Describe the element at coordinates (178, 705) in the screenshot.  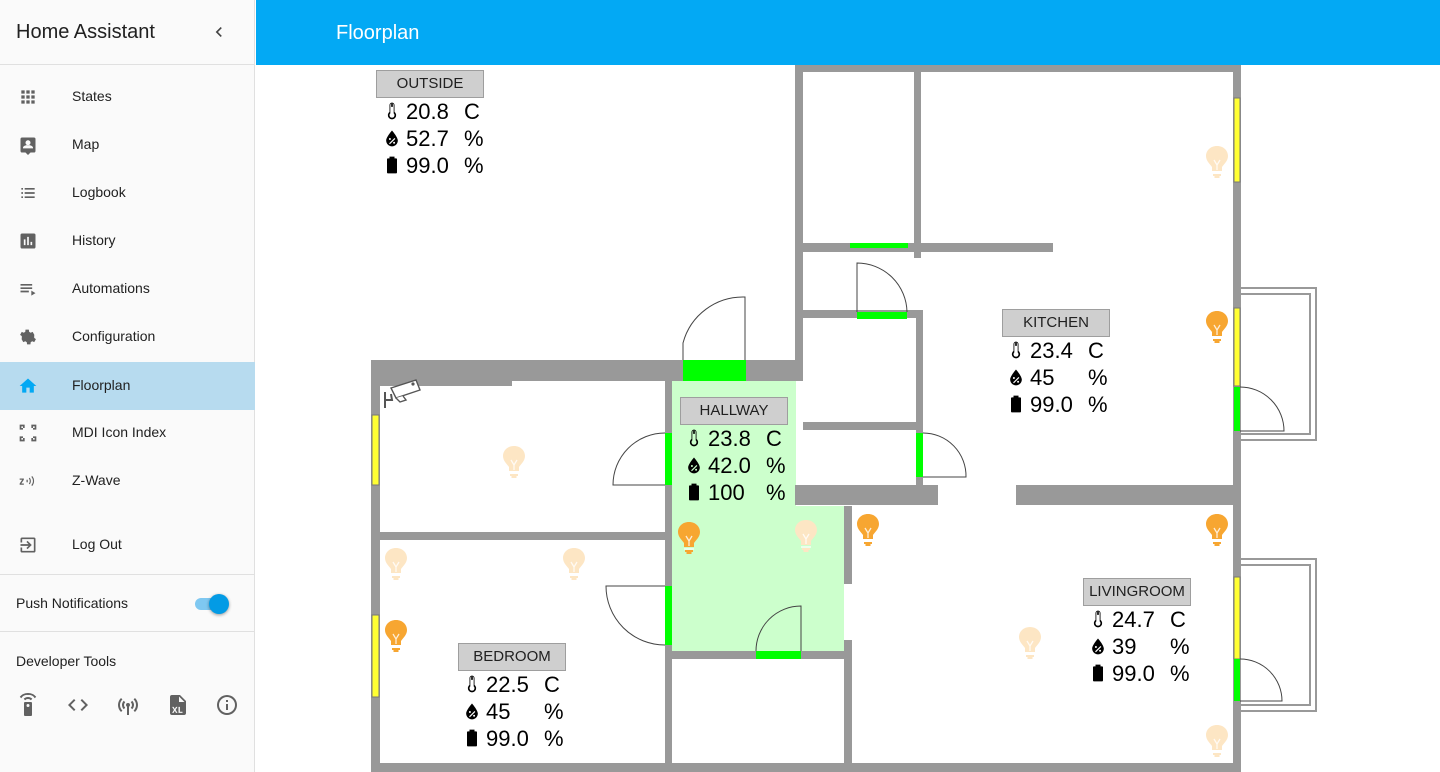
I see `file-xml-icon` at that location.